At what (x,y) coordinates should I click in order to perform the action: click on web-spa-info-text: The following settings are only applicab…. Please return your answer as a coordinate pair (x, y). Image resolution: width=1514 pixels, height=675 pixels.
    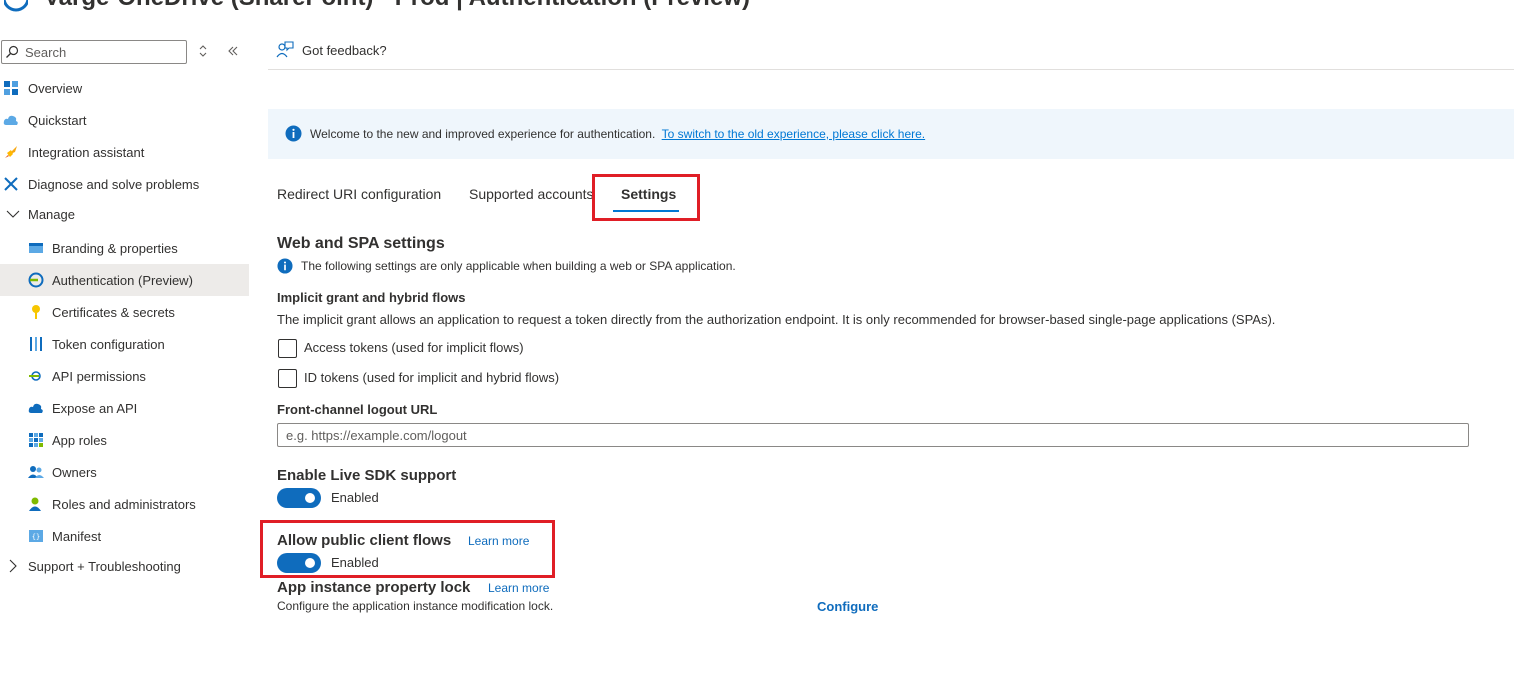
    Looking at the image, I should click on (518, 266).